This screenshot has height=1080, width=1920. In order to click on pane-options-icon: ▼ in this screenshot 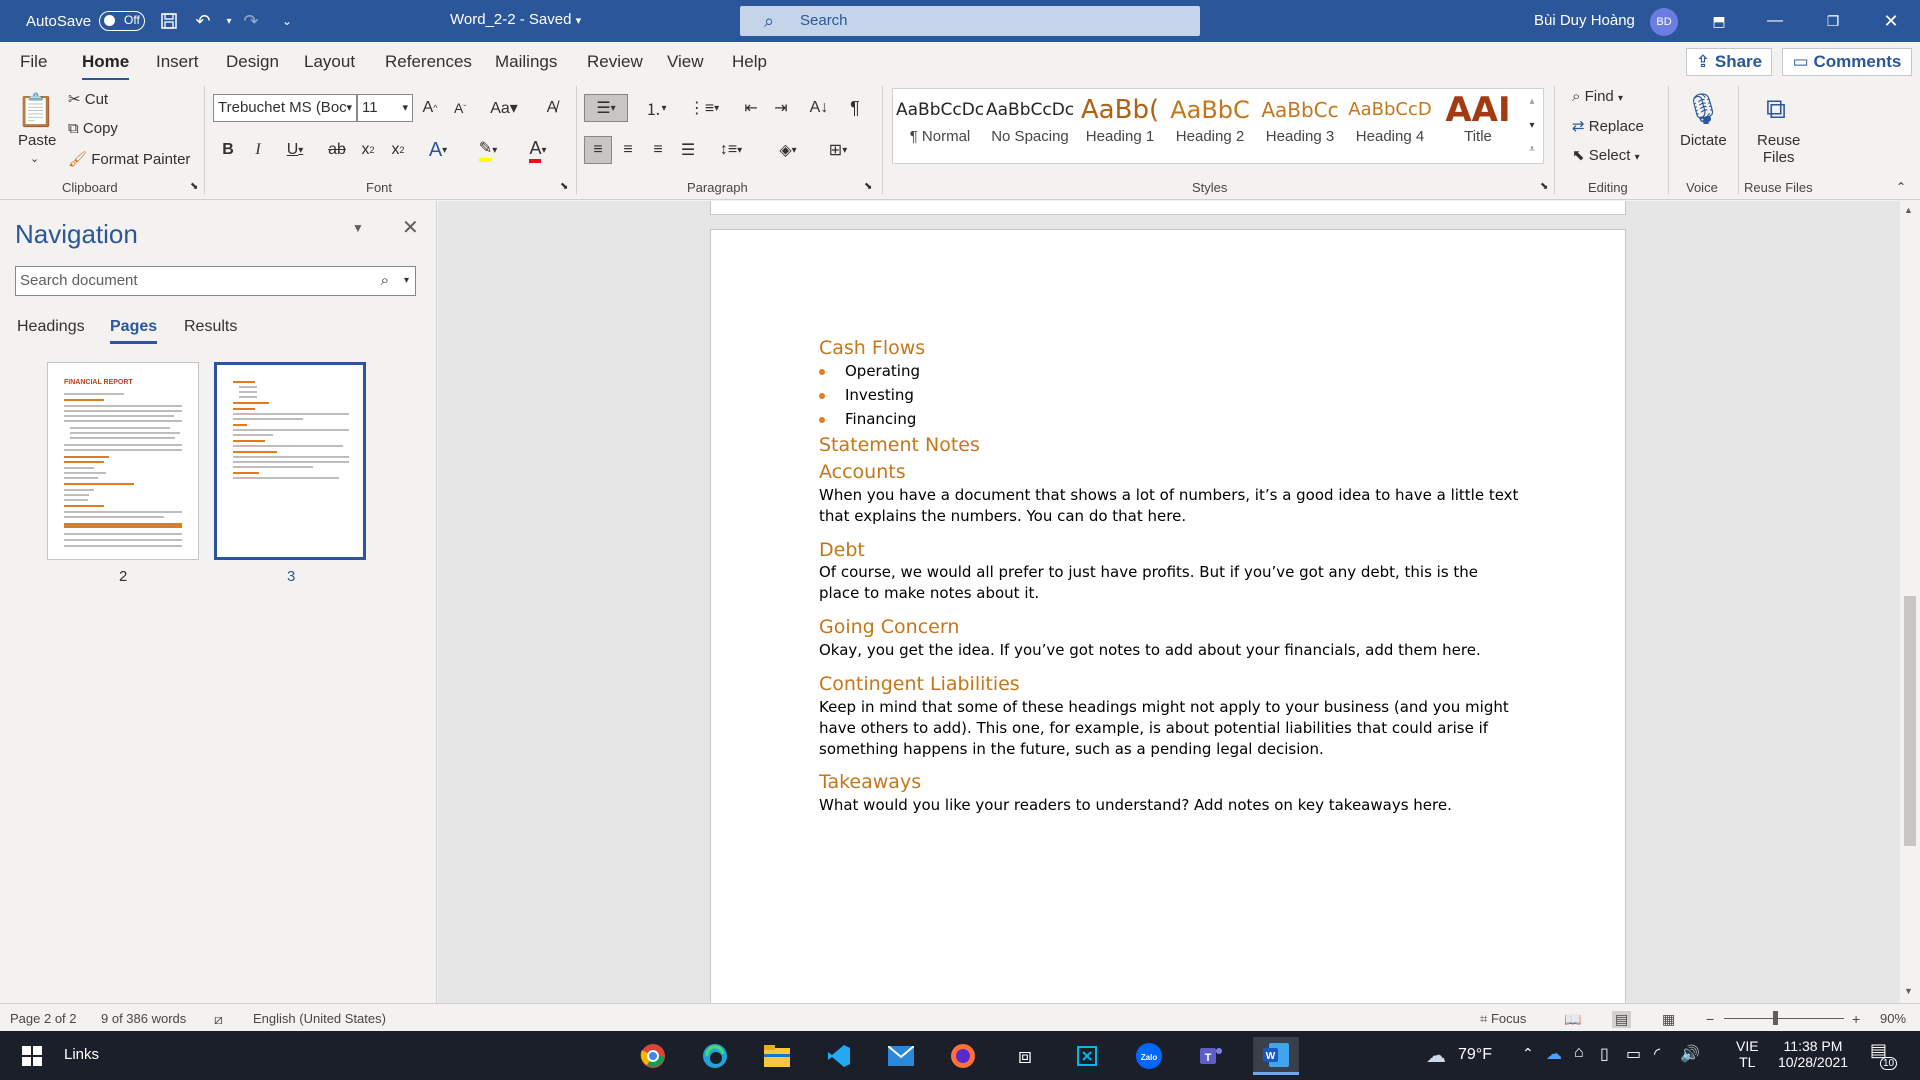, I will do `click(358, 228)`.